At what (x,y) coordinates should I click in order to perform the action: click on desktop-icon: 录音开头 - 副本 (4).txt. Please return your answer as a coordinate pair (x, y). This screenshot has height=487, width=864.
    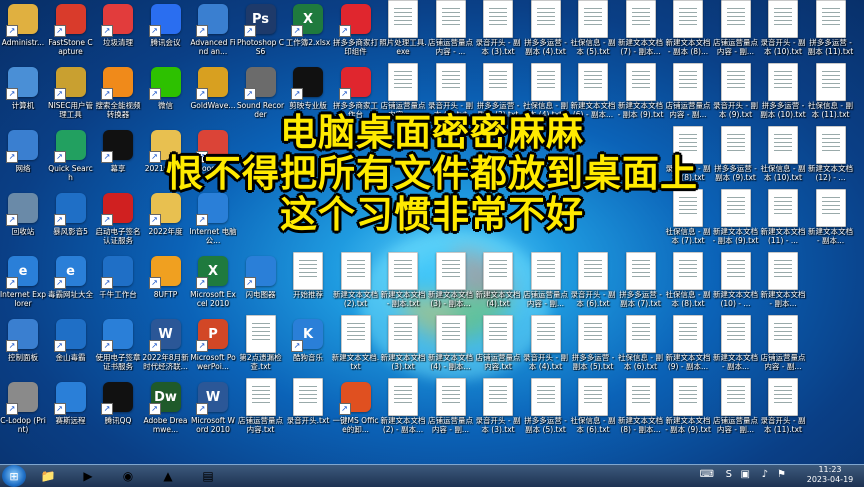
    Looking at the image, I should click on (546, 347).